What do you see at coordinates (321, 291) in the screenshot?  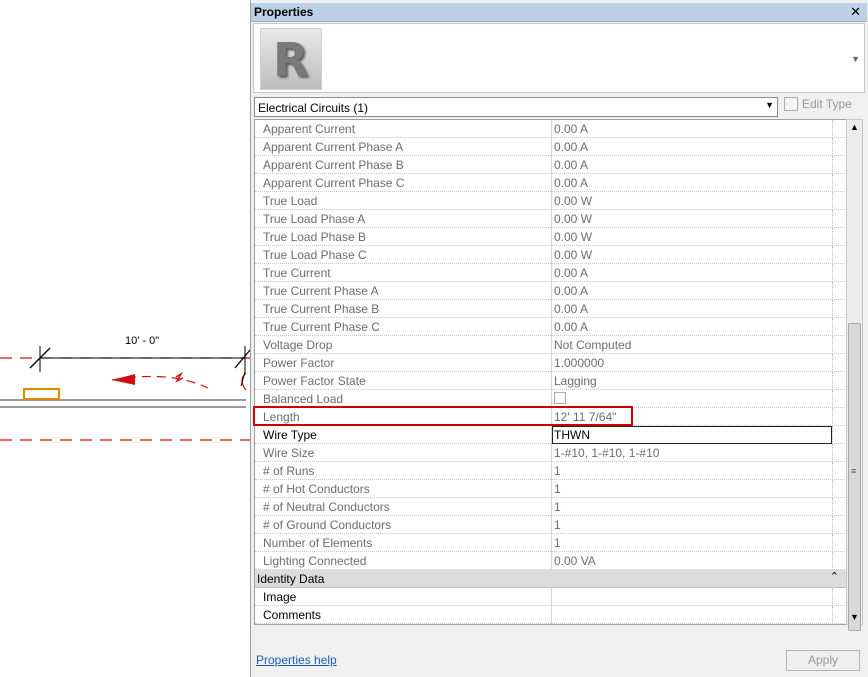 I see `param-name: True Current Phase A` at bounding box center [321, 291].